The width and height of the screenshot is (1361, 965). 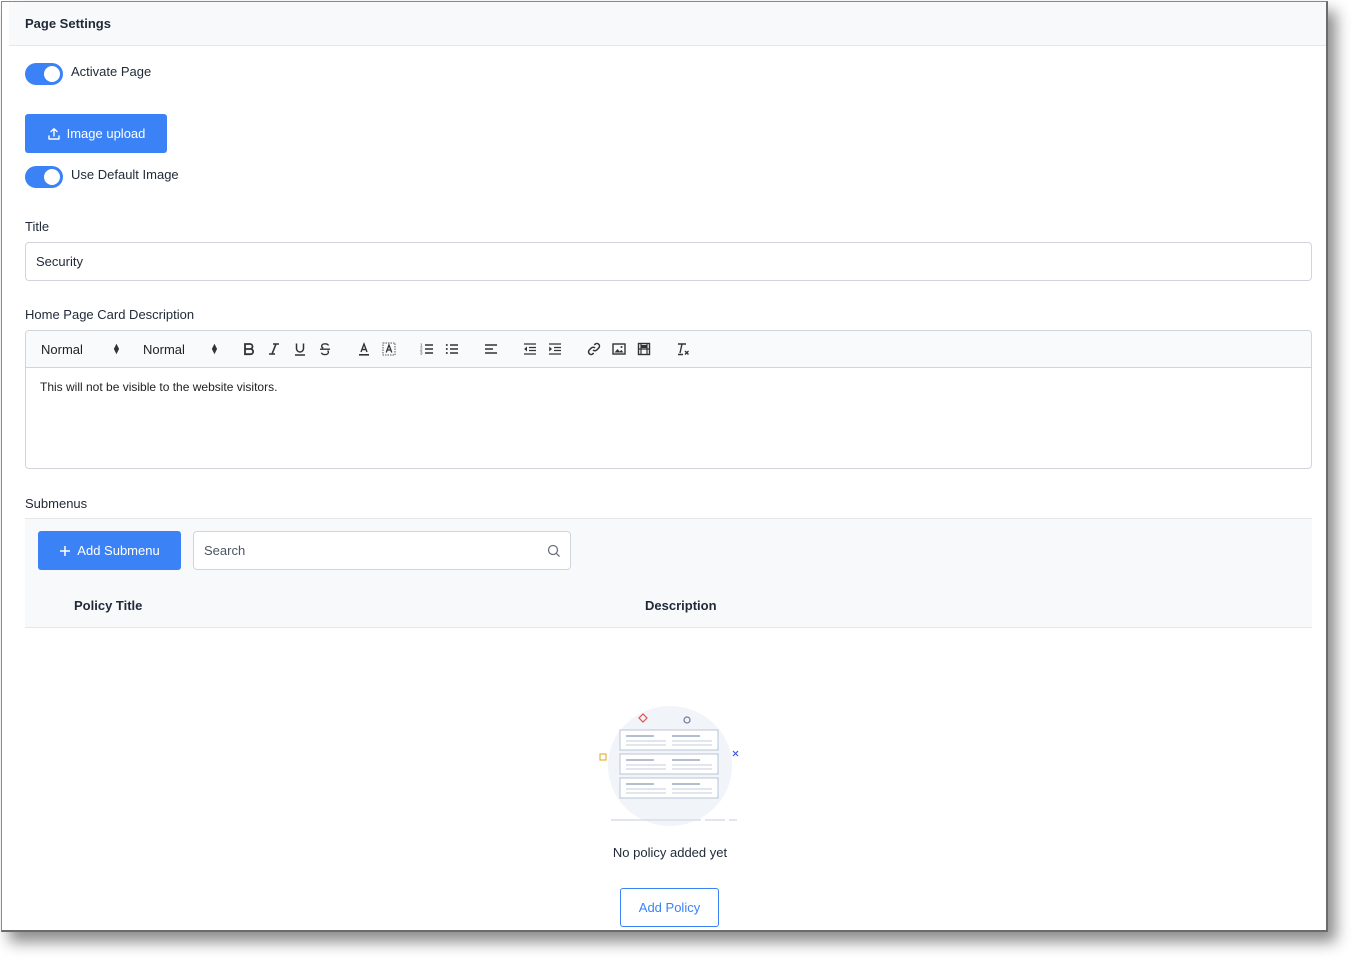 I want to click on indent-icon, so click(x=555, y=349).